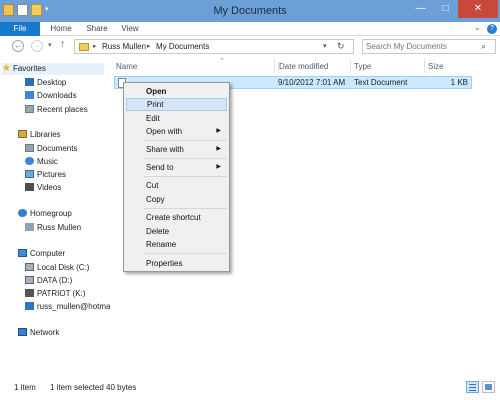  I want to click on menu-item-cut: Cut, so click(176, 185).